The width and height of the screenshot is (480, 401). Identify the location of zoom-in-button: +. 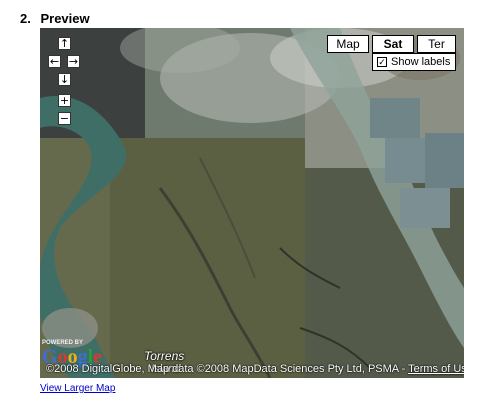
(64, 100).